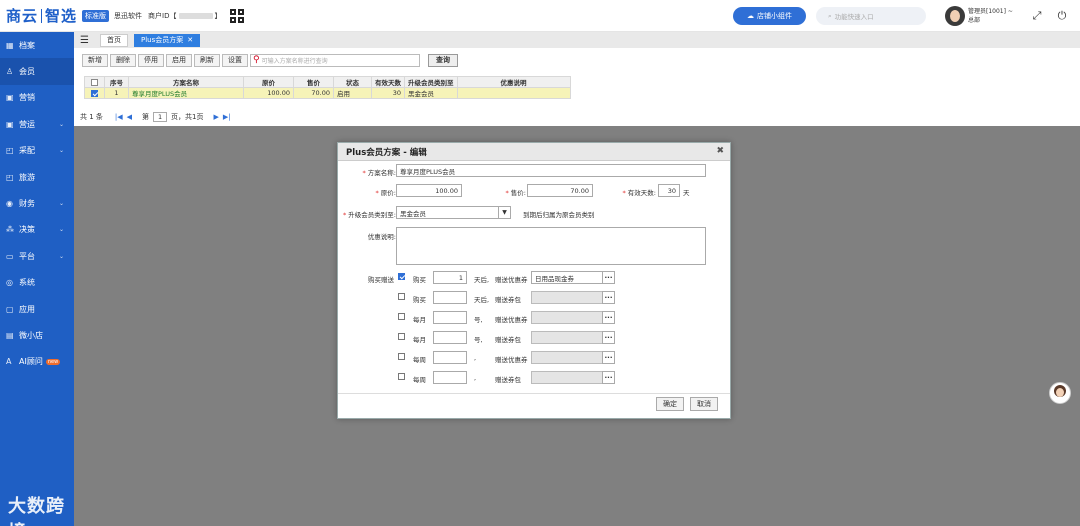 The height and width of the screenshot is (526, 1080). I want to click on select-all-checkbox, so click(94, 82).